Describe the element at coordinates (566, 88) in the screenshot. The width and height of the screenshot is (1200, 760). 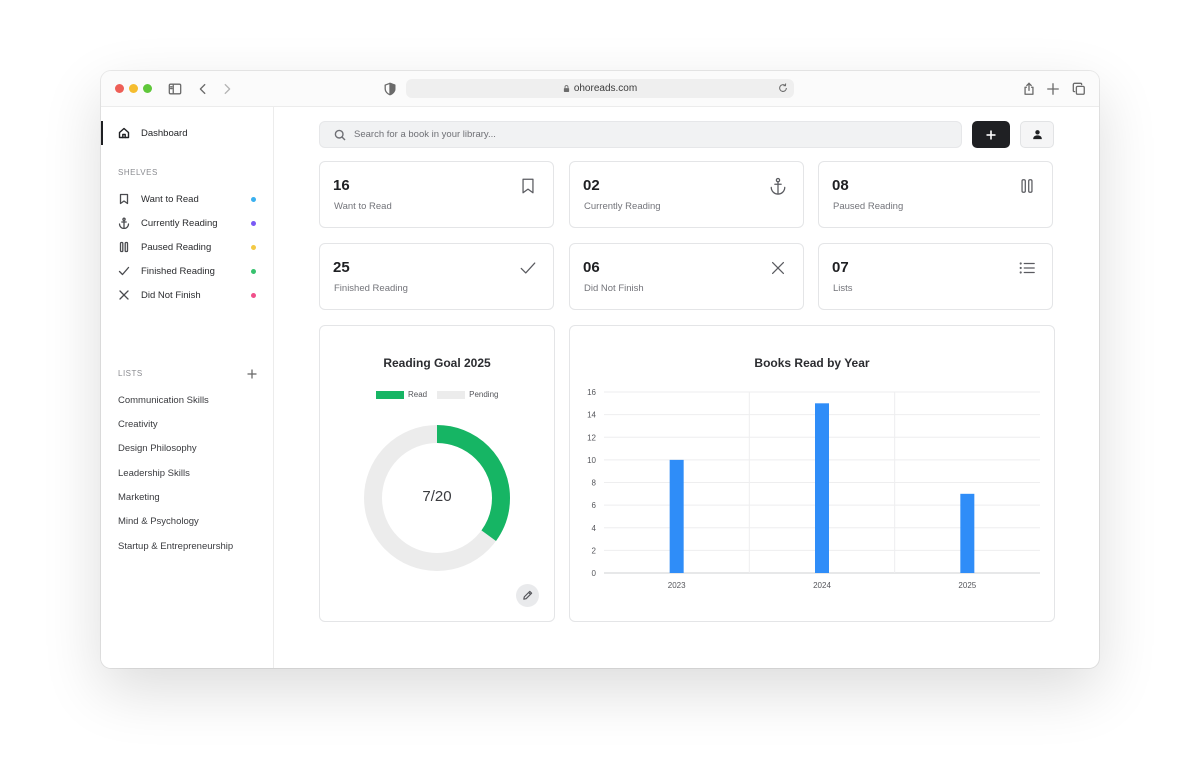
I see `lock-icon` at that location.